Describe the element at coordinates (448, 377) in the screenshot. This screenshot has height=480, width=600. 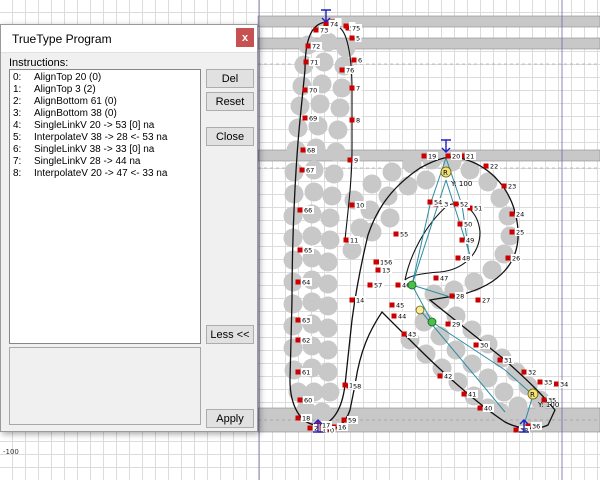
I see `point-label: 42` at that location.